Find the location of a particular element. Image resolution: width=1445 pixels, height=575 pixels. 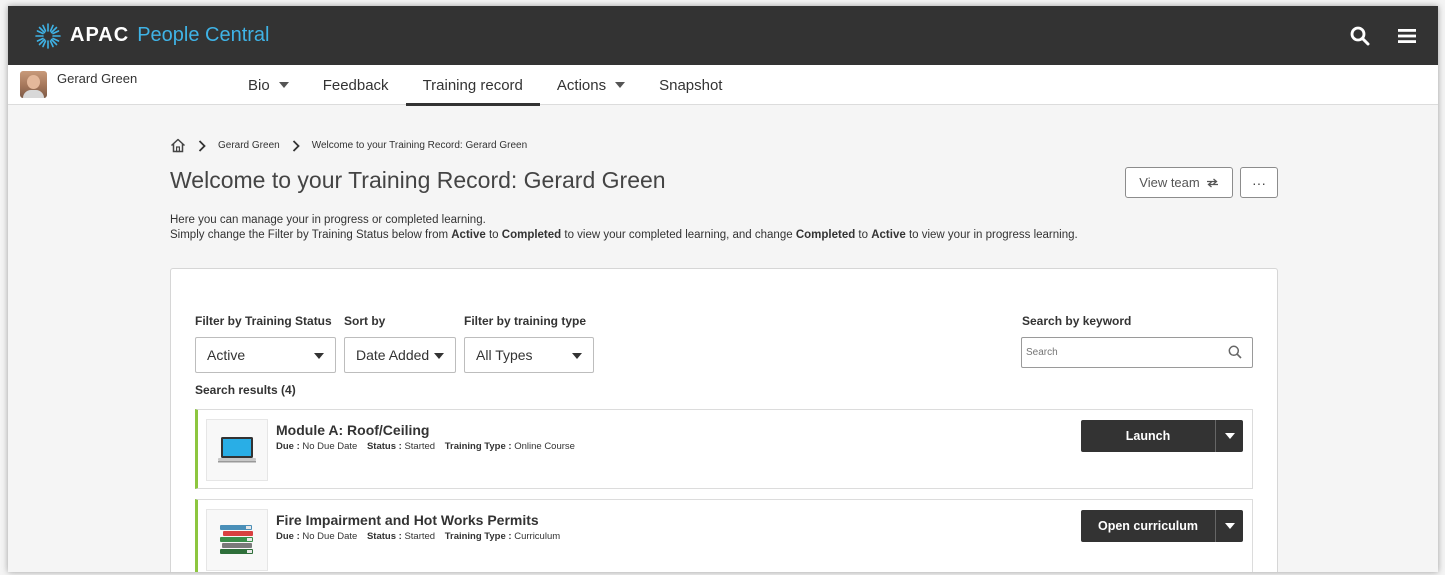

tab-snapshot: Snapshot is located at coordinates (690, 85).